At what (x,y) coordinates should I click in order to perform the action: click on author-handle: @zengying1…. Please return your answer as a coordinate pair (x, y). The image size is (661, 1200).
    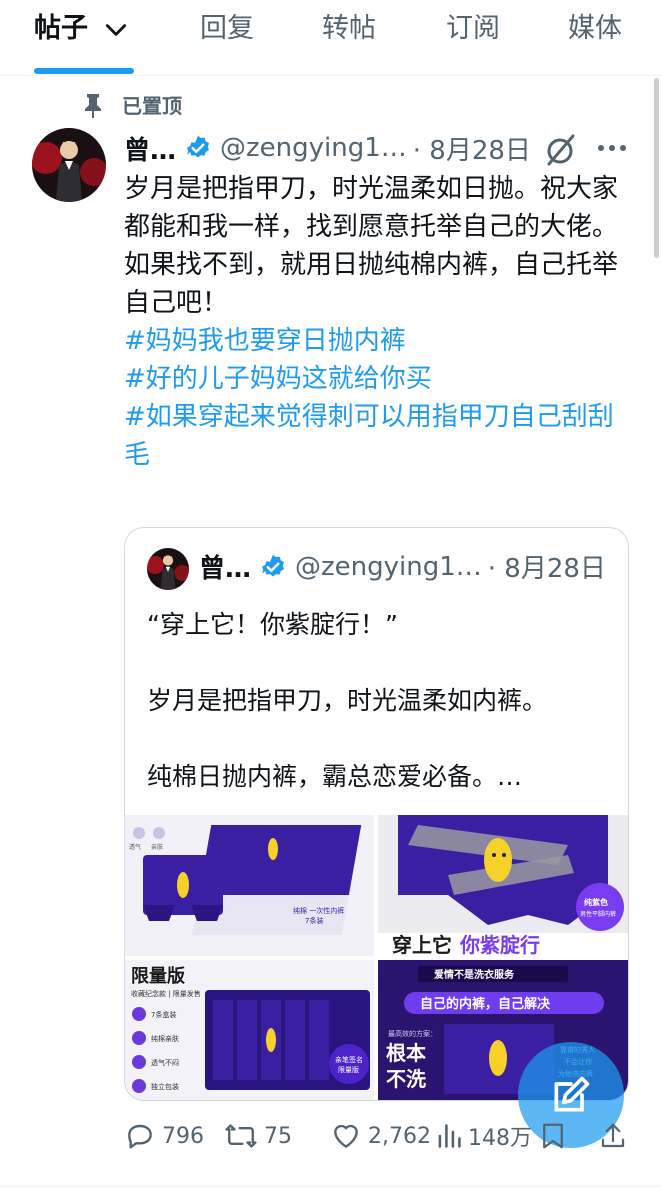
    Looking at the image, I should click on (313, 148).